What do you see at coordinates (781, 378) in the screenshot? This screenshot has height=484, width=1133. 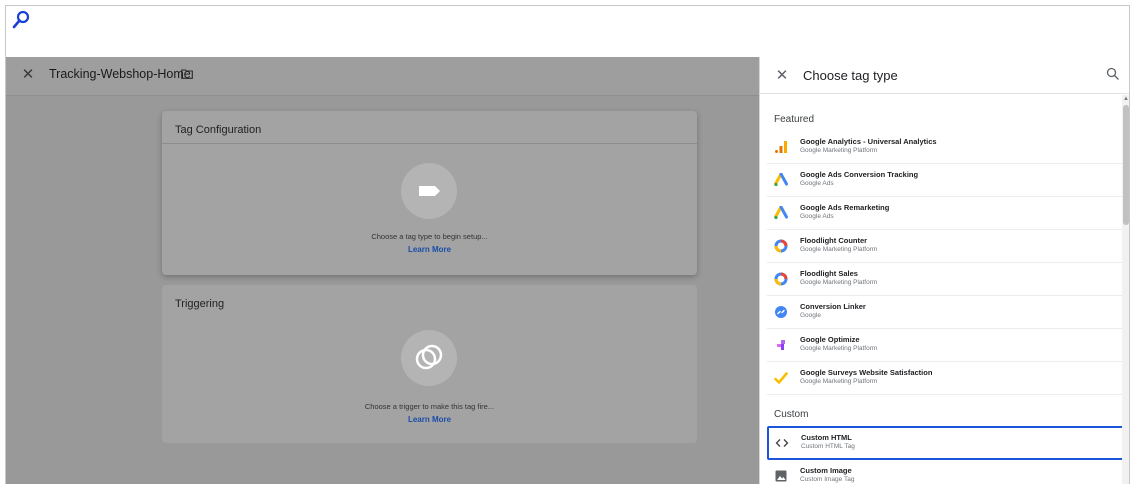 I see `google-surveys-icon` at bounding box center [781, 378].